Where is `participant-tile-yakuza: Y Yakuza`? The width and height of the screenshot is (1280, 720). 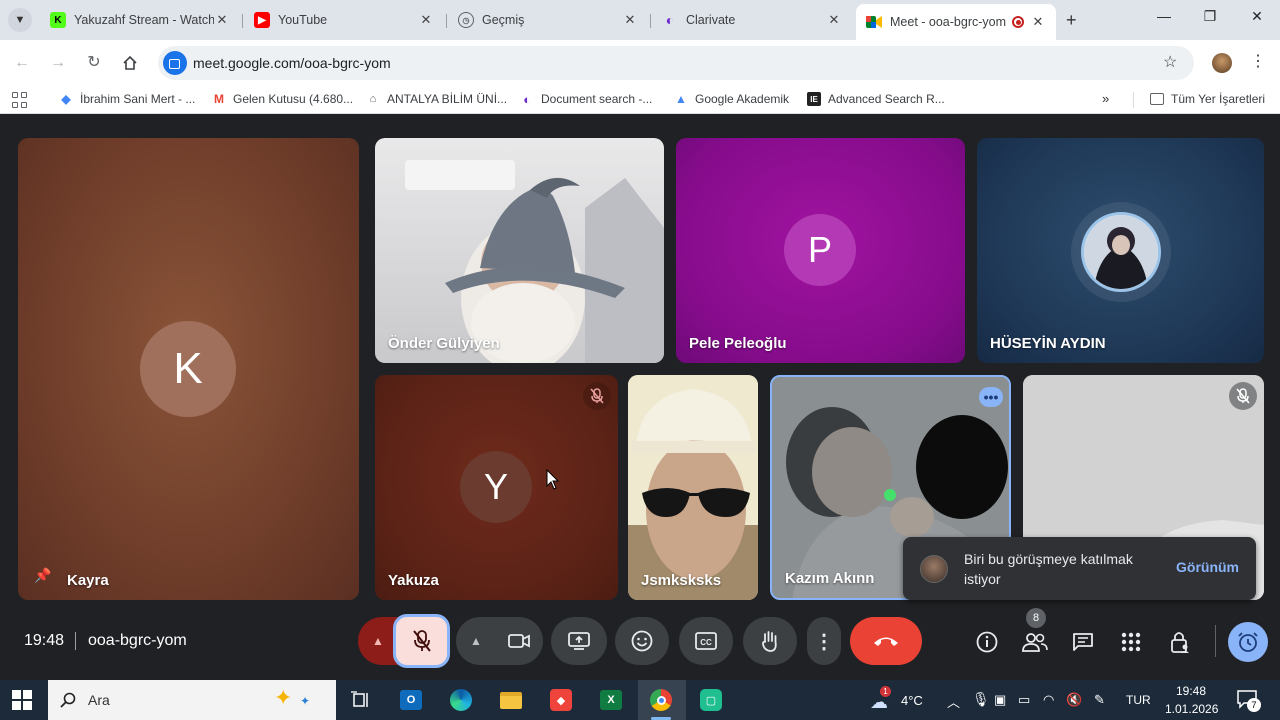
participant-tile-yakuza: Y Yakuza is located at coordinates (496, 487).